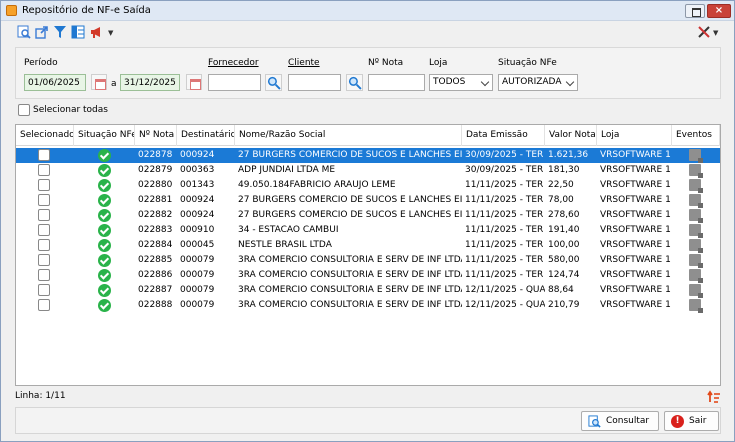 Image resolution: width=735 pixels, height=442 pixels. What do you see at coordinates (45, 135) in the screenshot?
I see `column-header: Selecionado` at bounding box center [45, 135].